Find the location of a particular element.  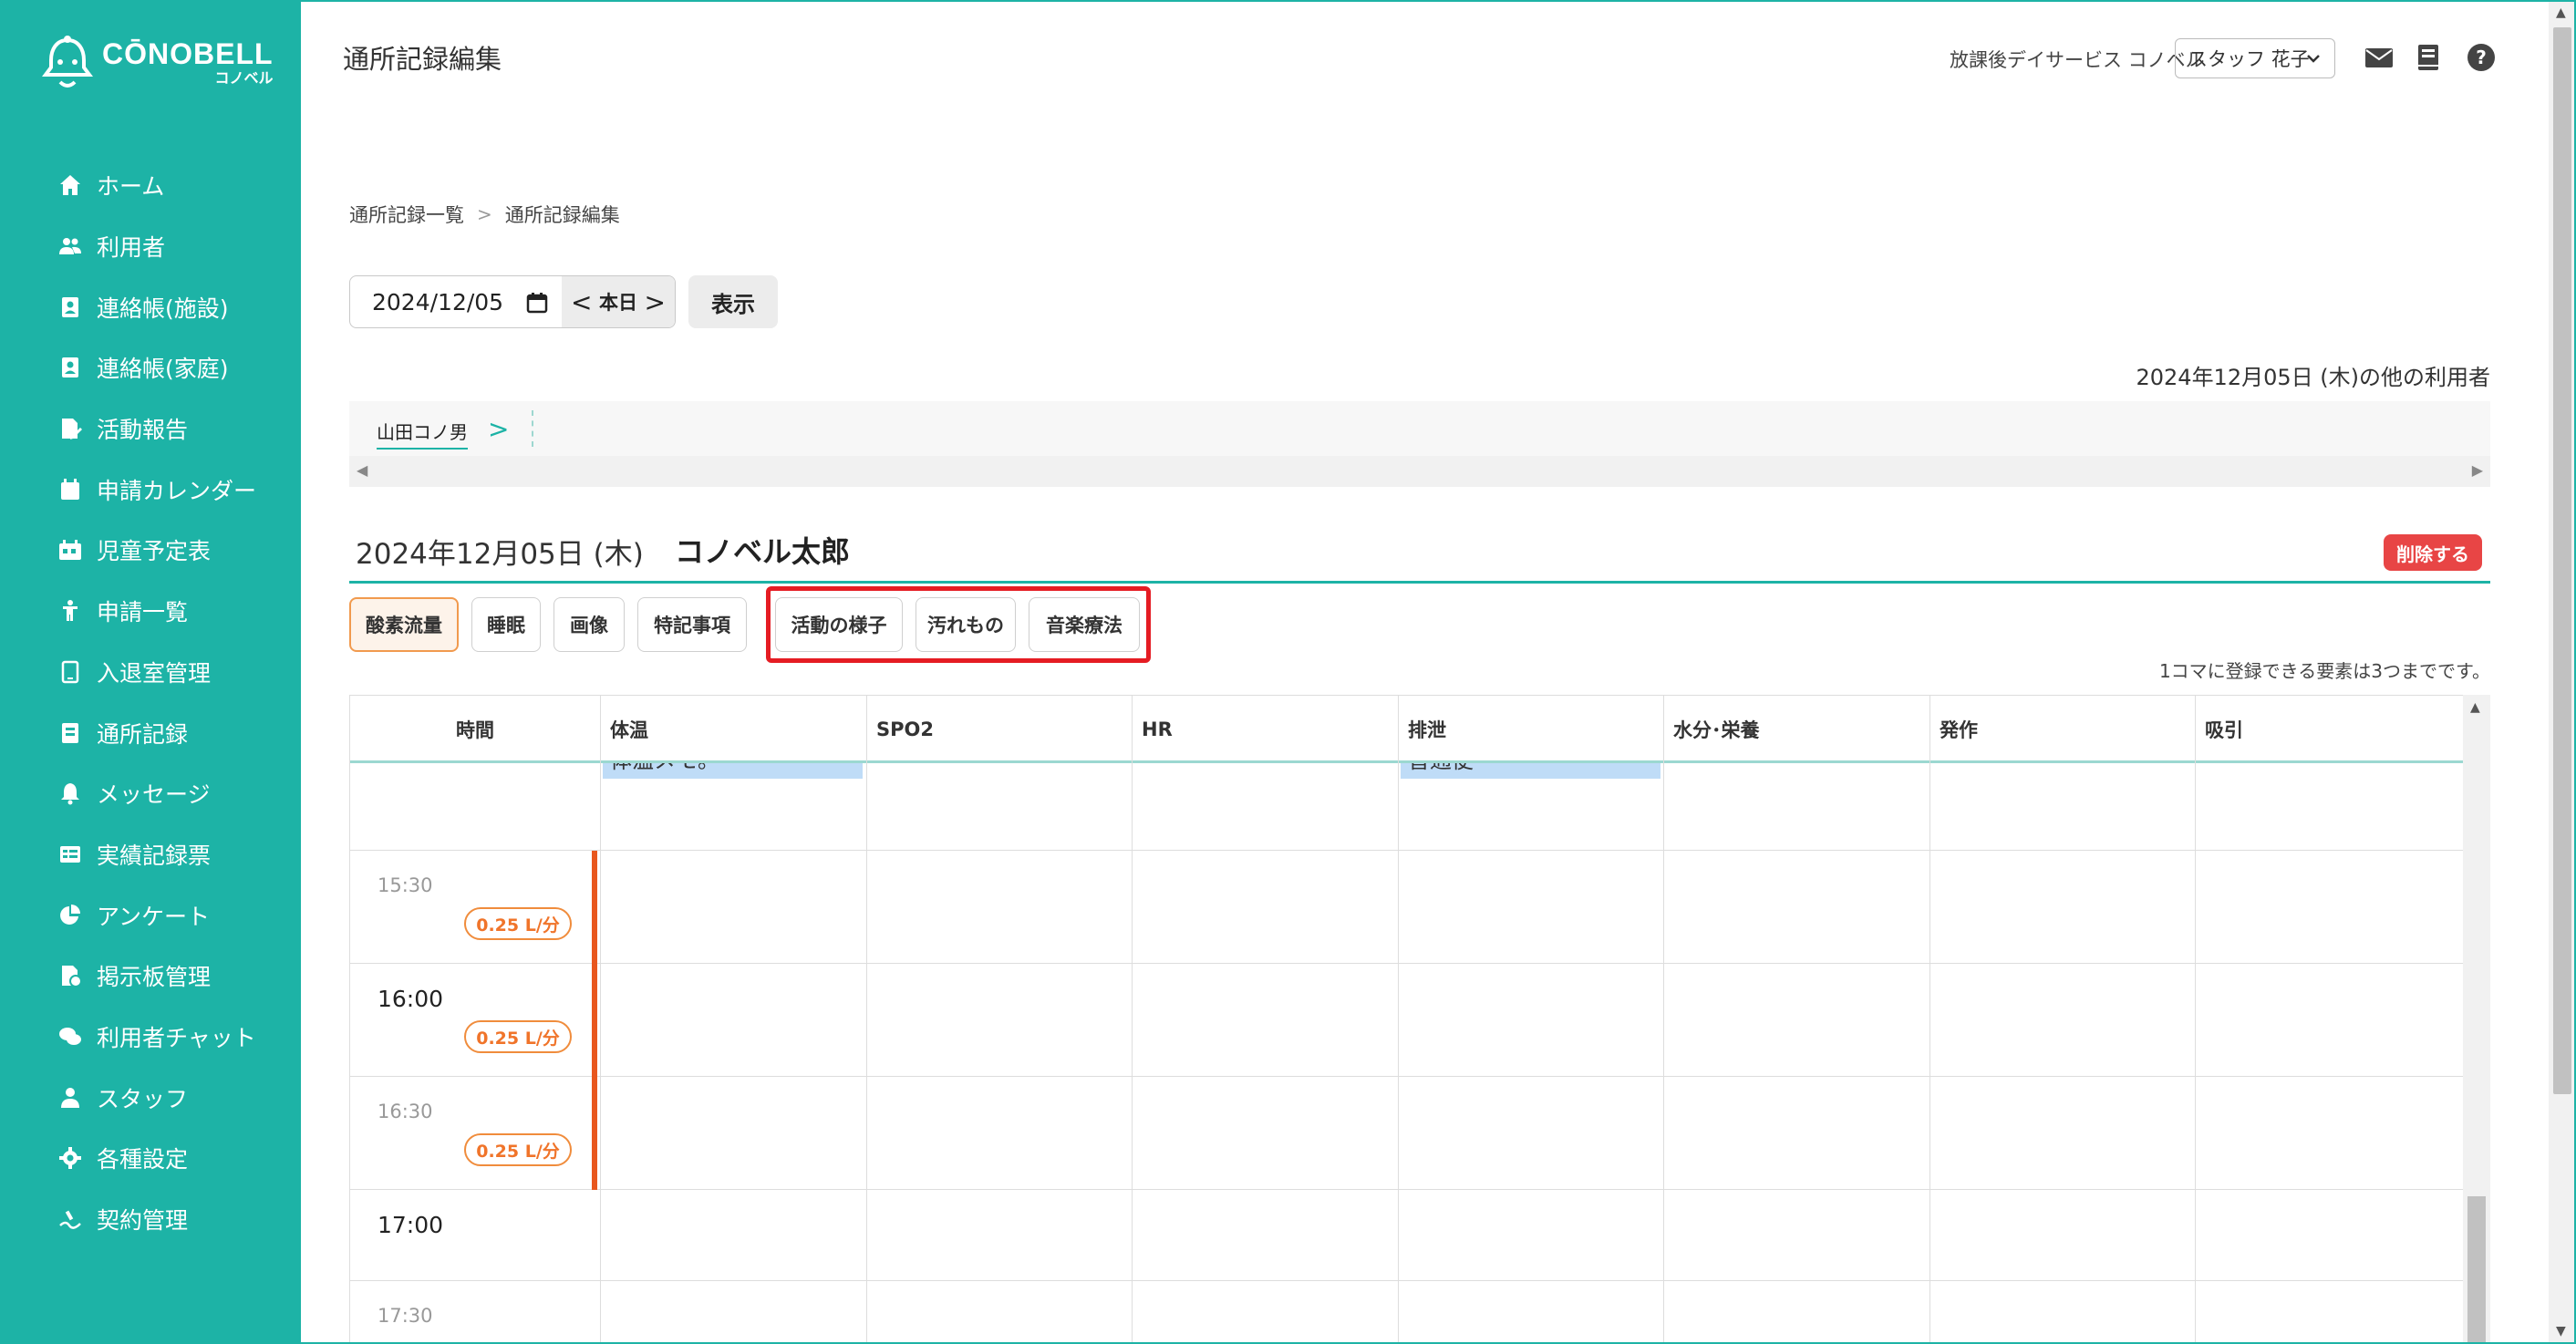

sidebar-item: 通所記録 is located at coordinates (150, 732).